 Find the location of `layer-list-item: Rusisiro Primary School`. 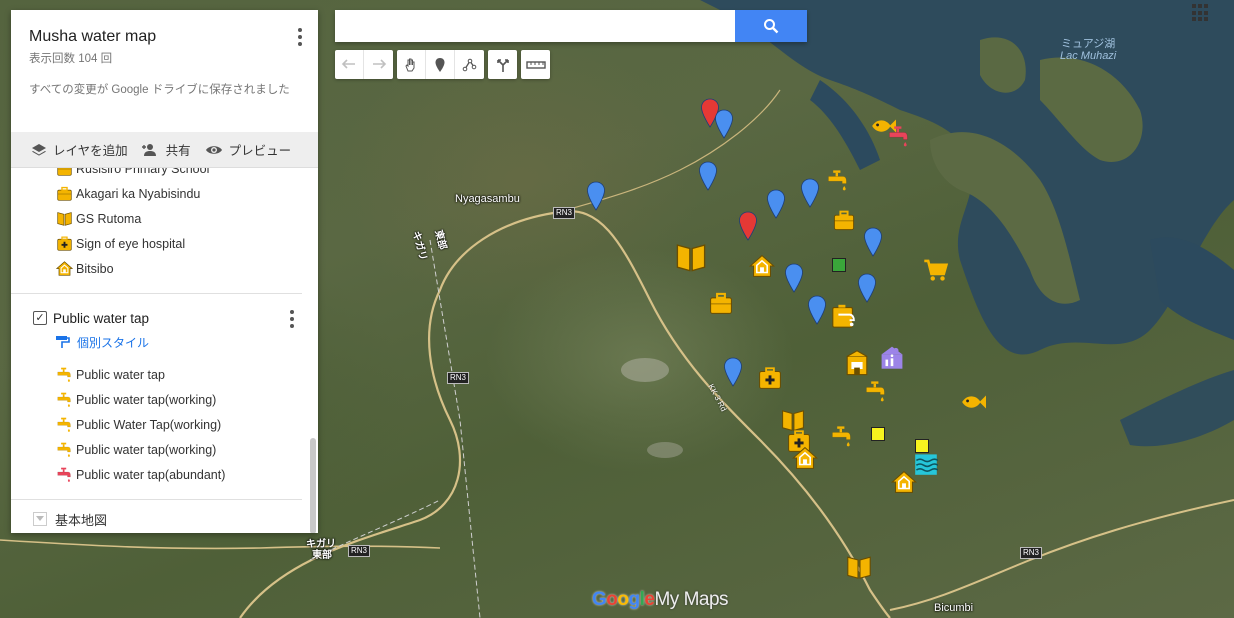

layer-list-item: Rusisiro Primary School is located at coordinates (164, 174).